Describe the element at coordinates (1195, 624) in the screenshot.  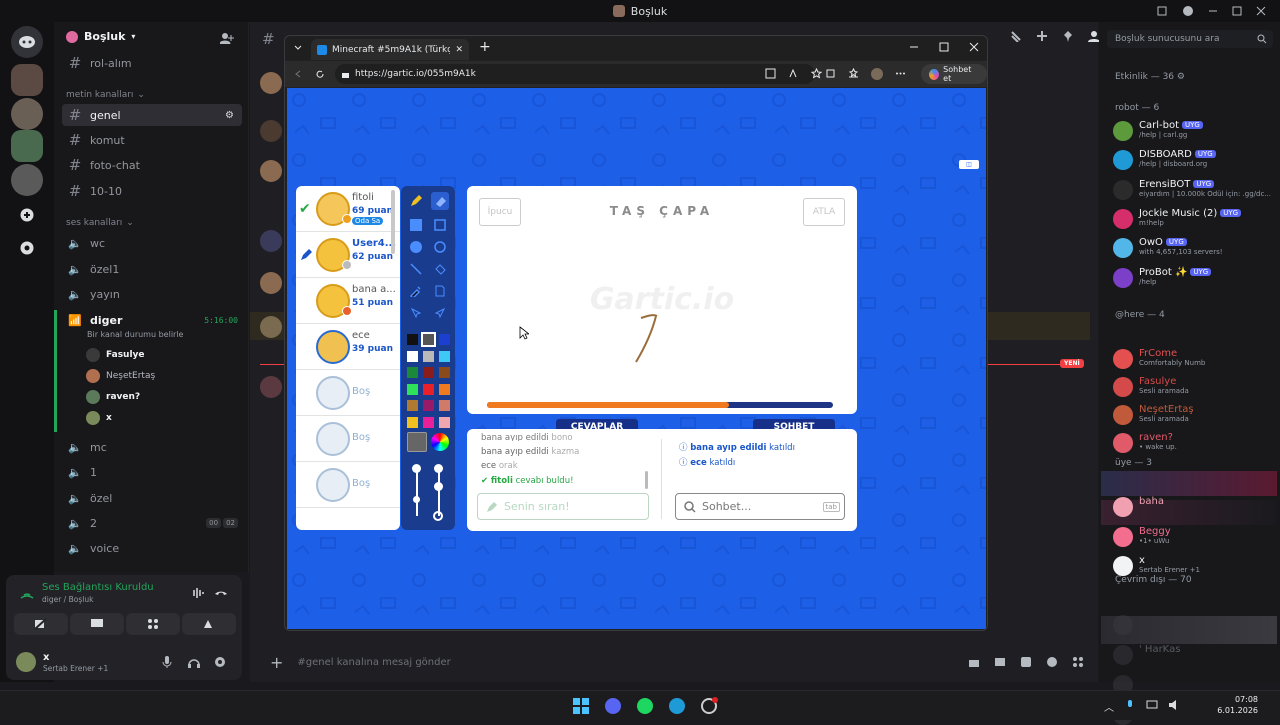
I see `member-row-offline` at that location.